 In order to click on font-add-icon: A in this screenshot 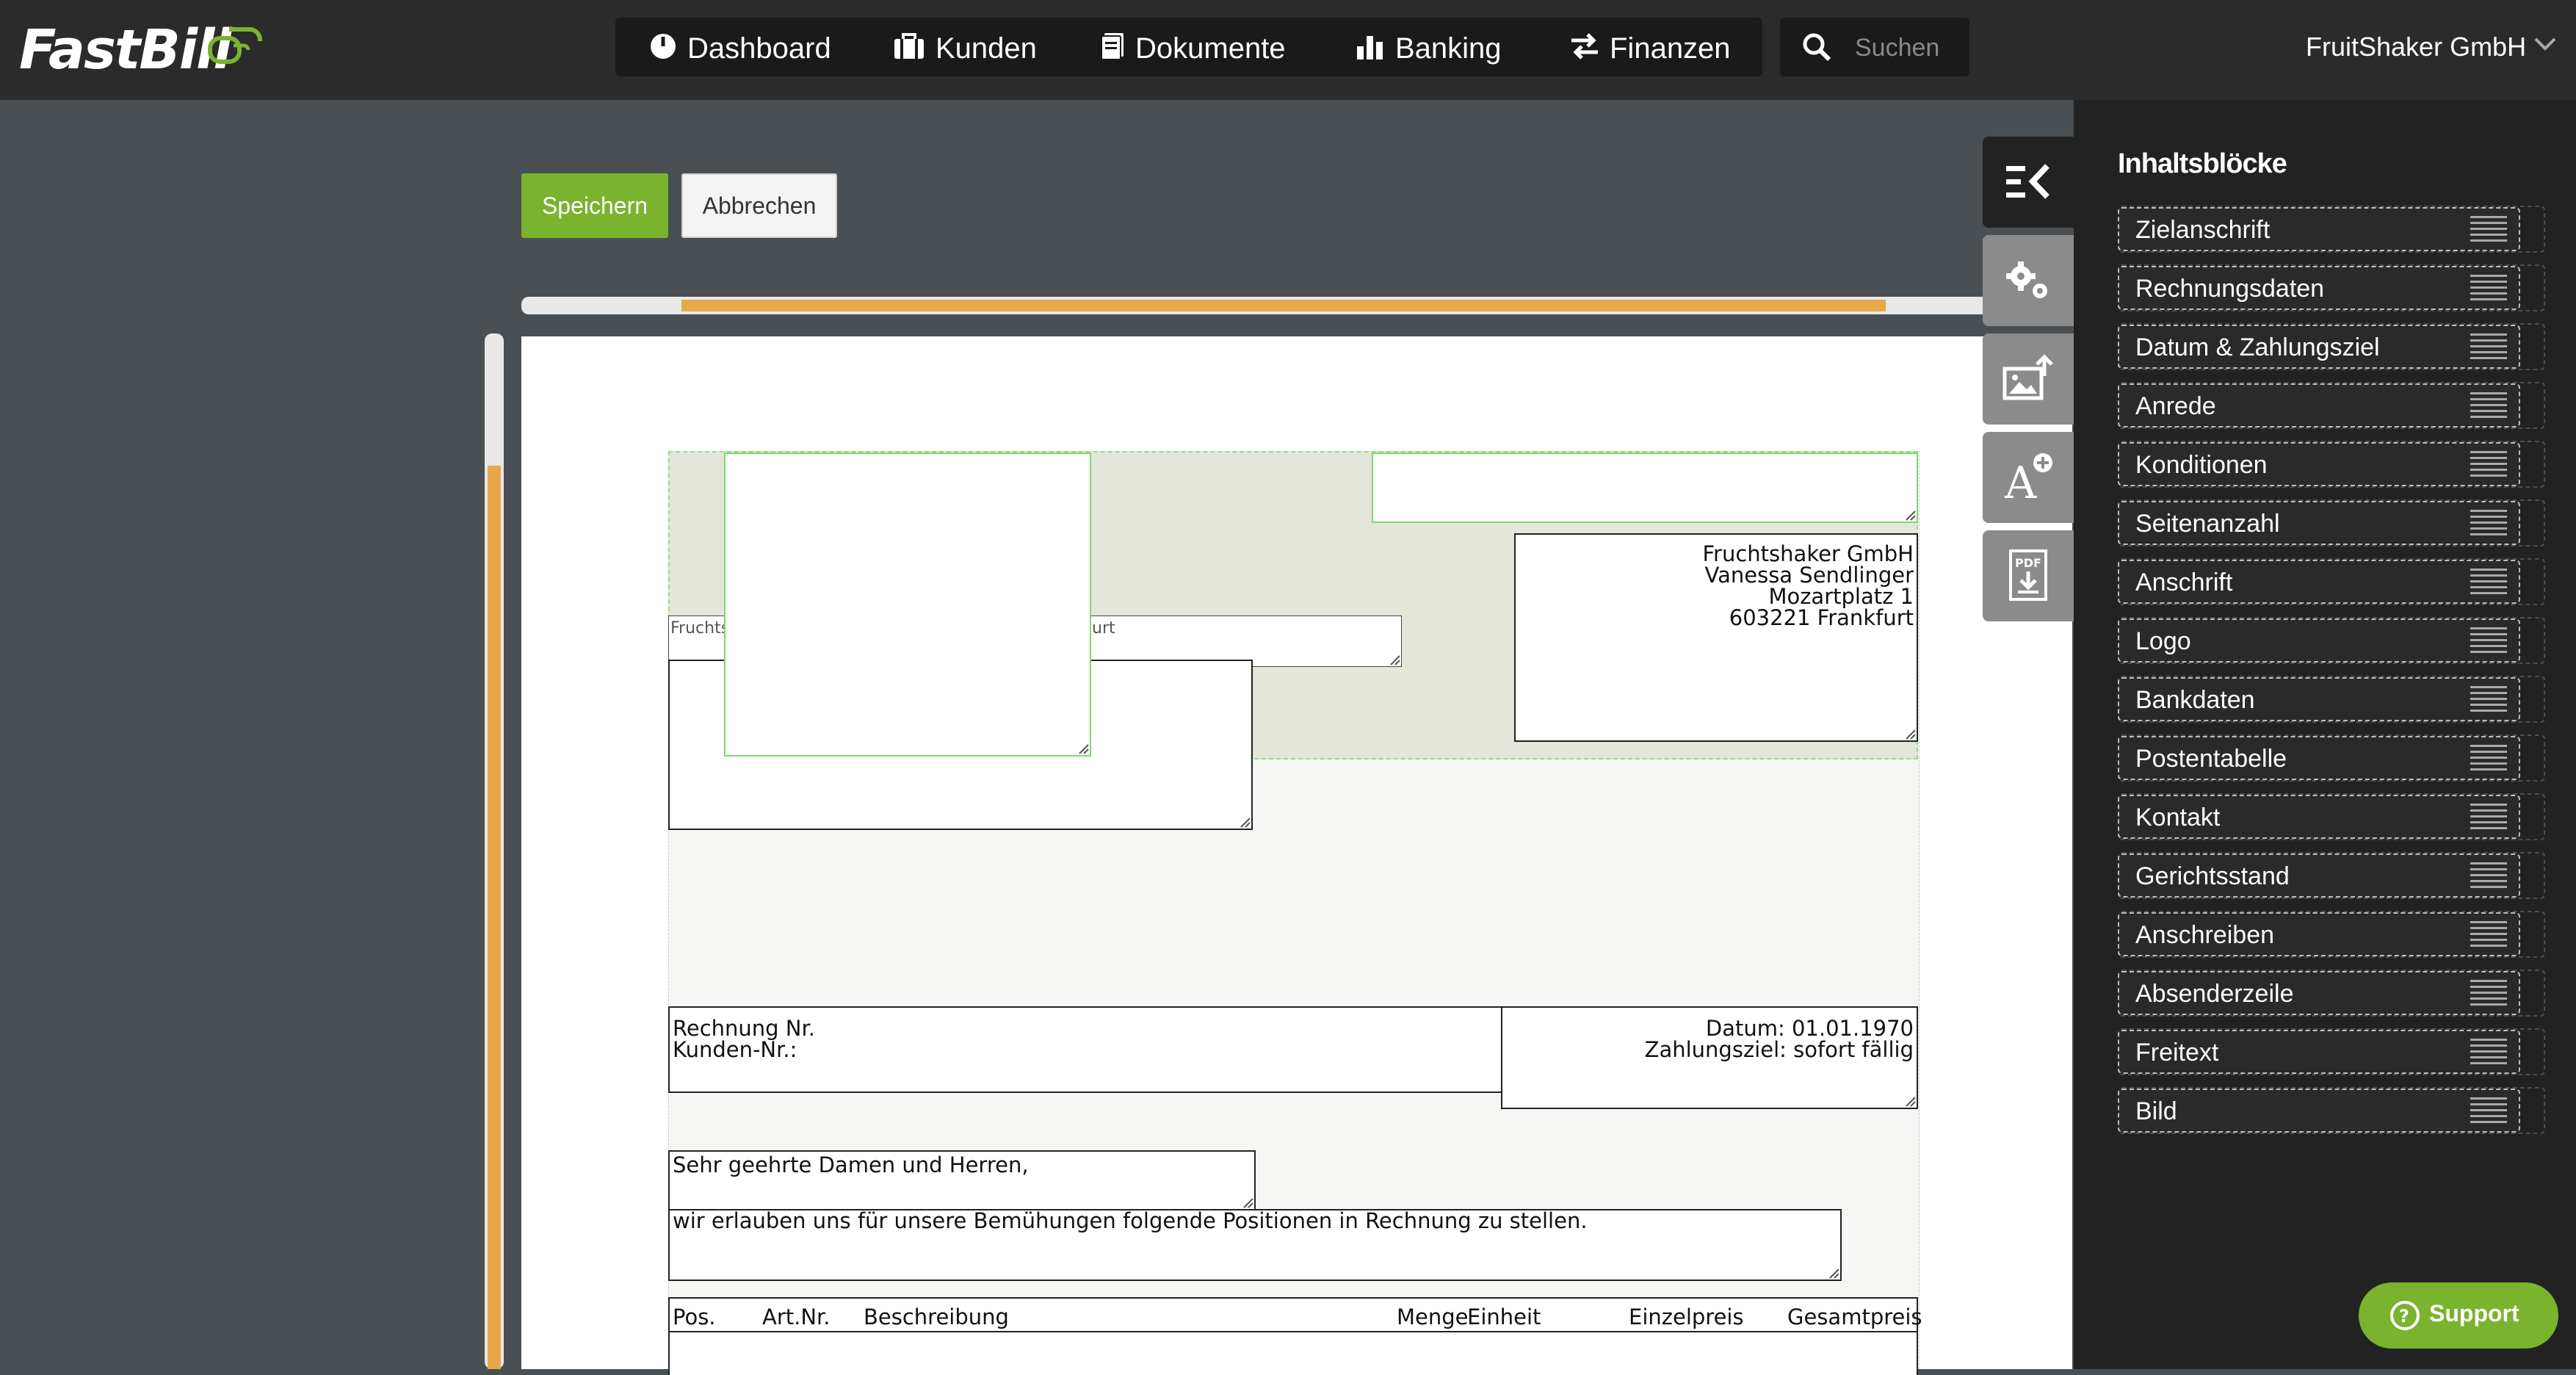, I will do `click(2028, 480)`.